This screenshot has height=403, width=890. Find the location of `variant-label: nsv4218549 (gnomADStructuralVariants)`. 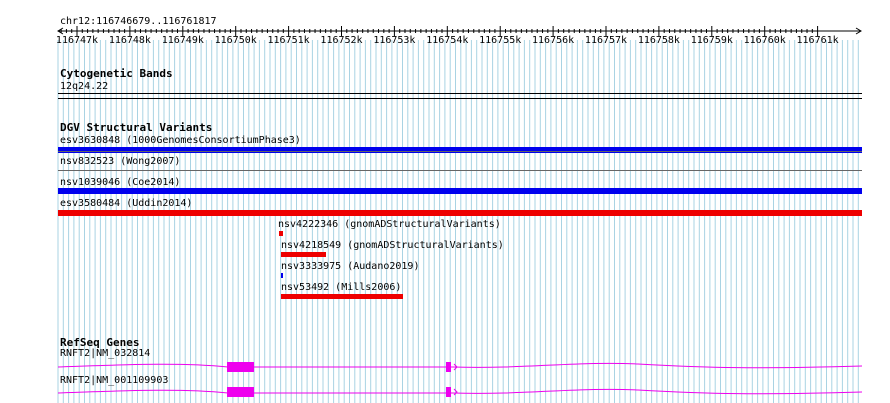

variant-label: nsv4218549 (gnomADStructuralVariants) is located at coordinates (392, 245).